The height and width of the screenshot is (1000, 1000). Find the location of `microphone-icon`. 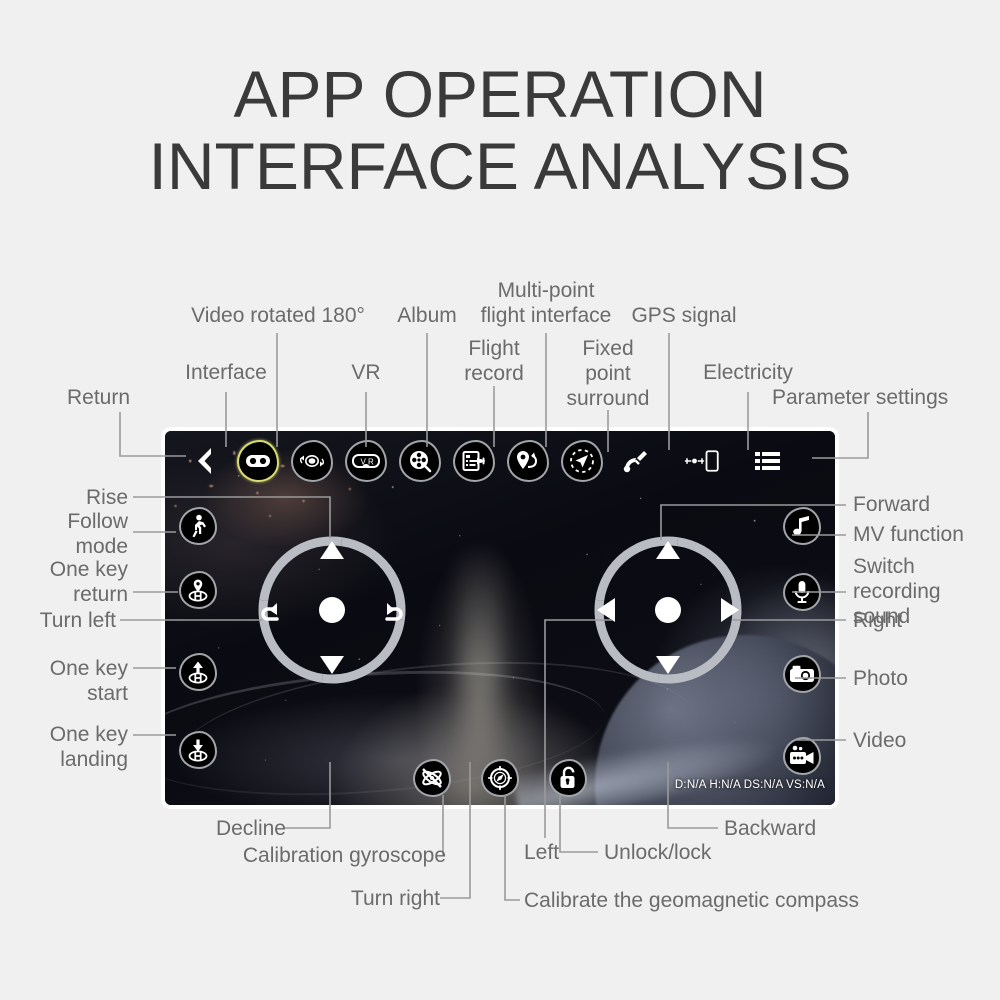

microphone-icon is located at coordinates (802, 592).